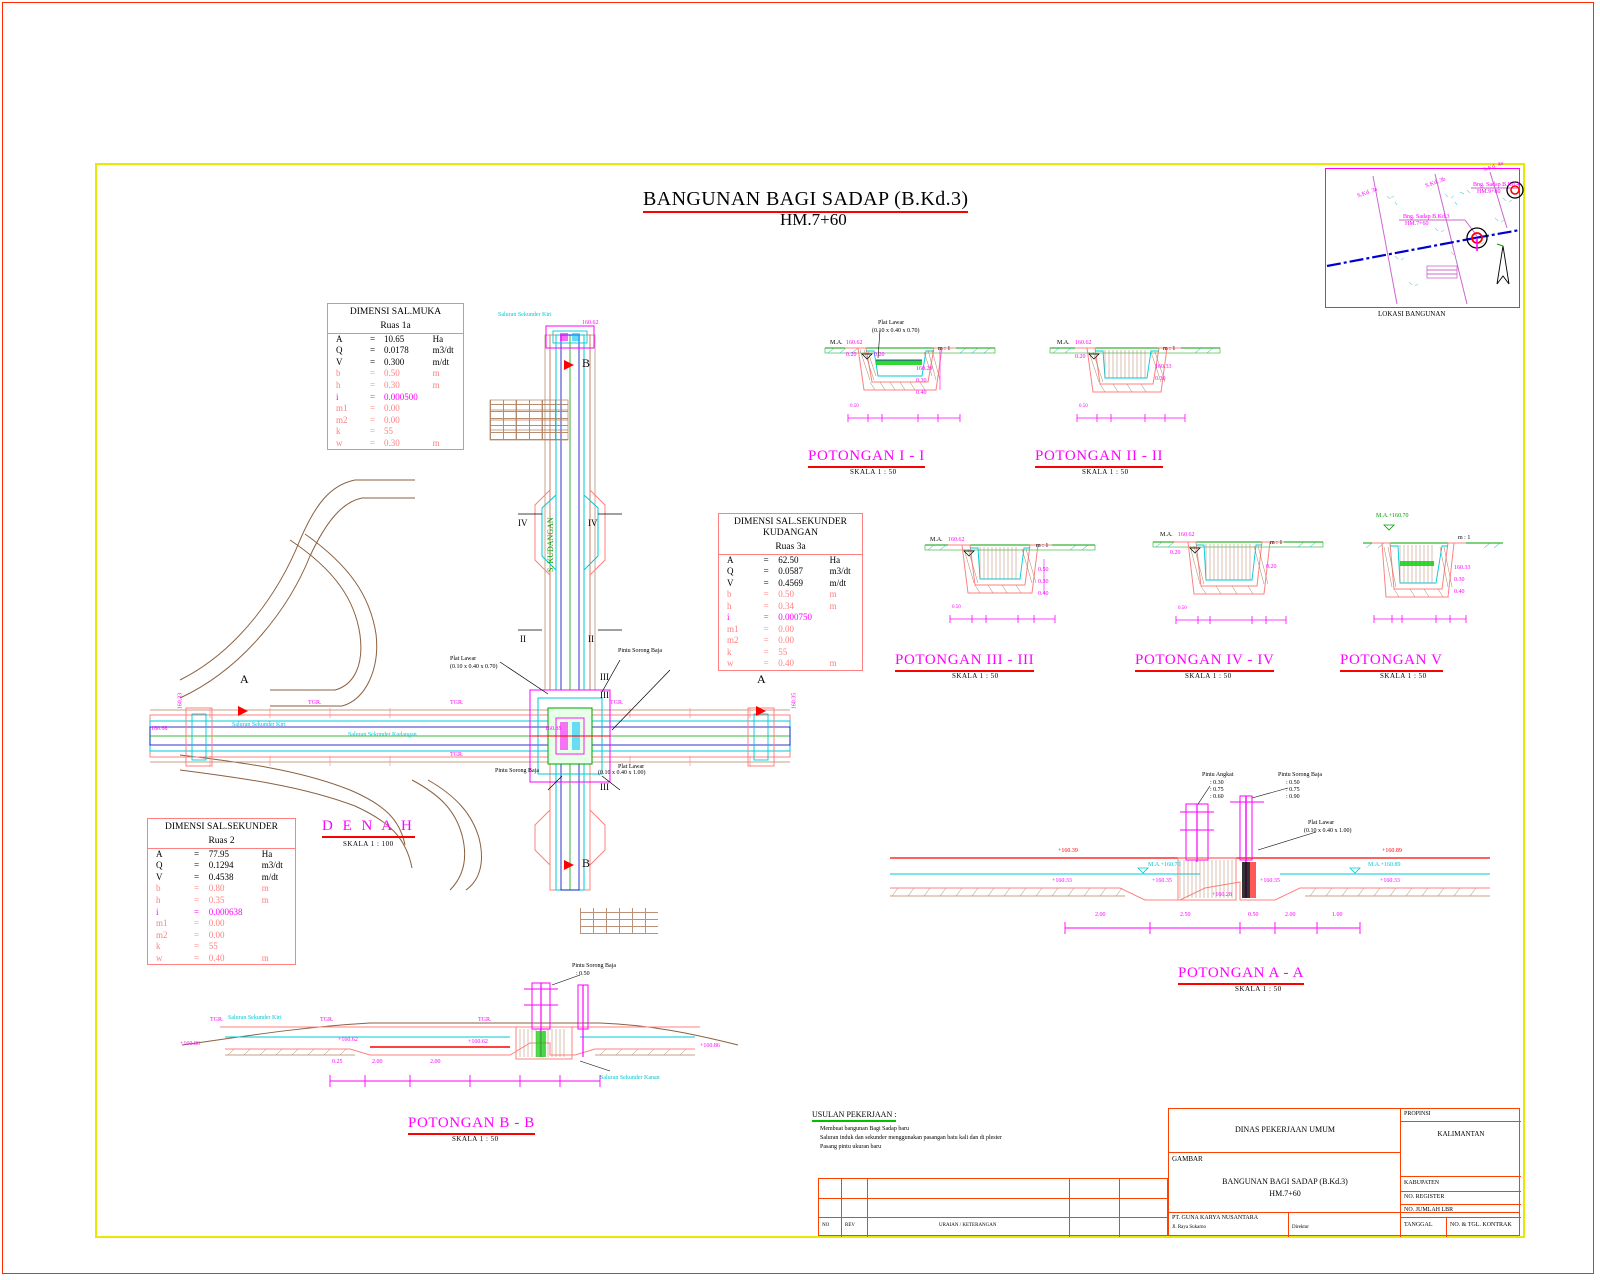  I want to click on section-mark-iv-left: IV, so click(523, 523).